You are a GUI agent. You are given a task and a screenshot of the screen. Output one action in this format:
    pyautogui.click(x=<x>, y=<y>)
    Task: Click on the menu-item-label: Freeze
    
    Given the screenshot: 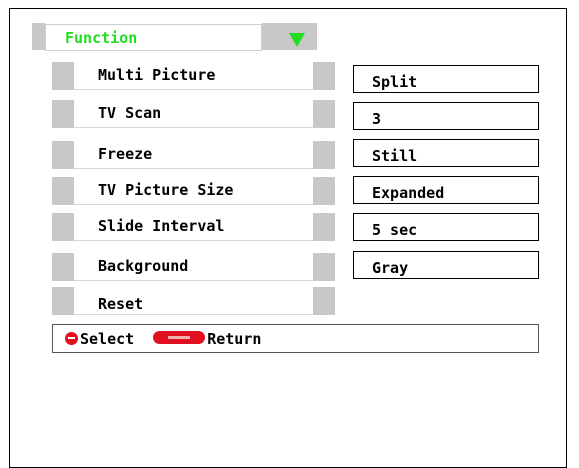 What is the action you would take?
    pyautogui.click(x=193, y=155)
    